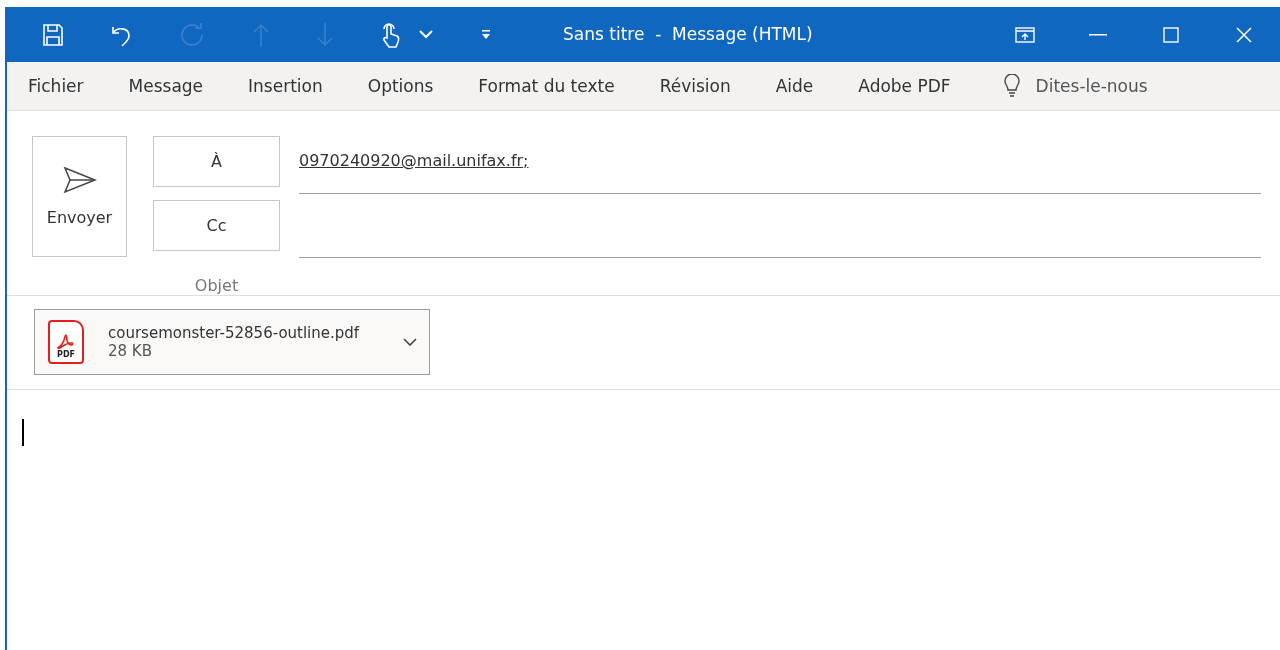  What do you see at coordinates (400, 86) in the screenshot?
I see `ribbon-tab: Options` at bounding box center [400, 86].